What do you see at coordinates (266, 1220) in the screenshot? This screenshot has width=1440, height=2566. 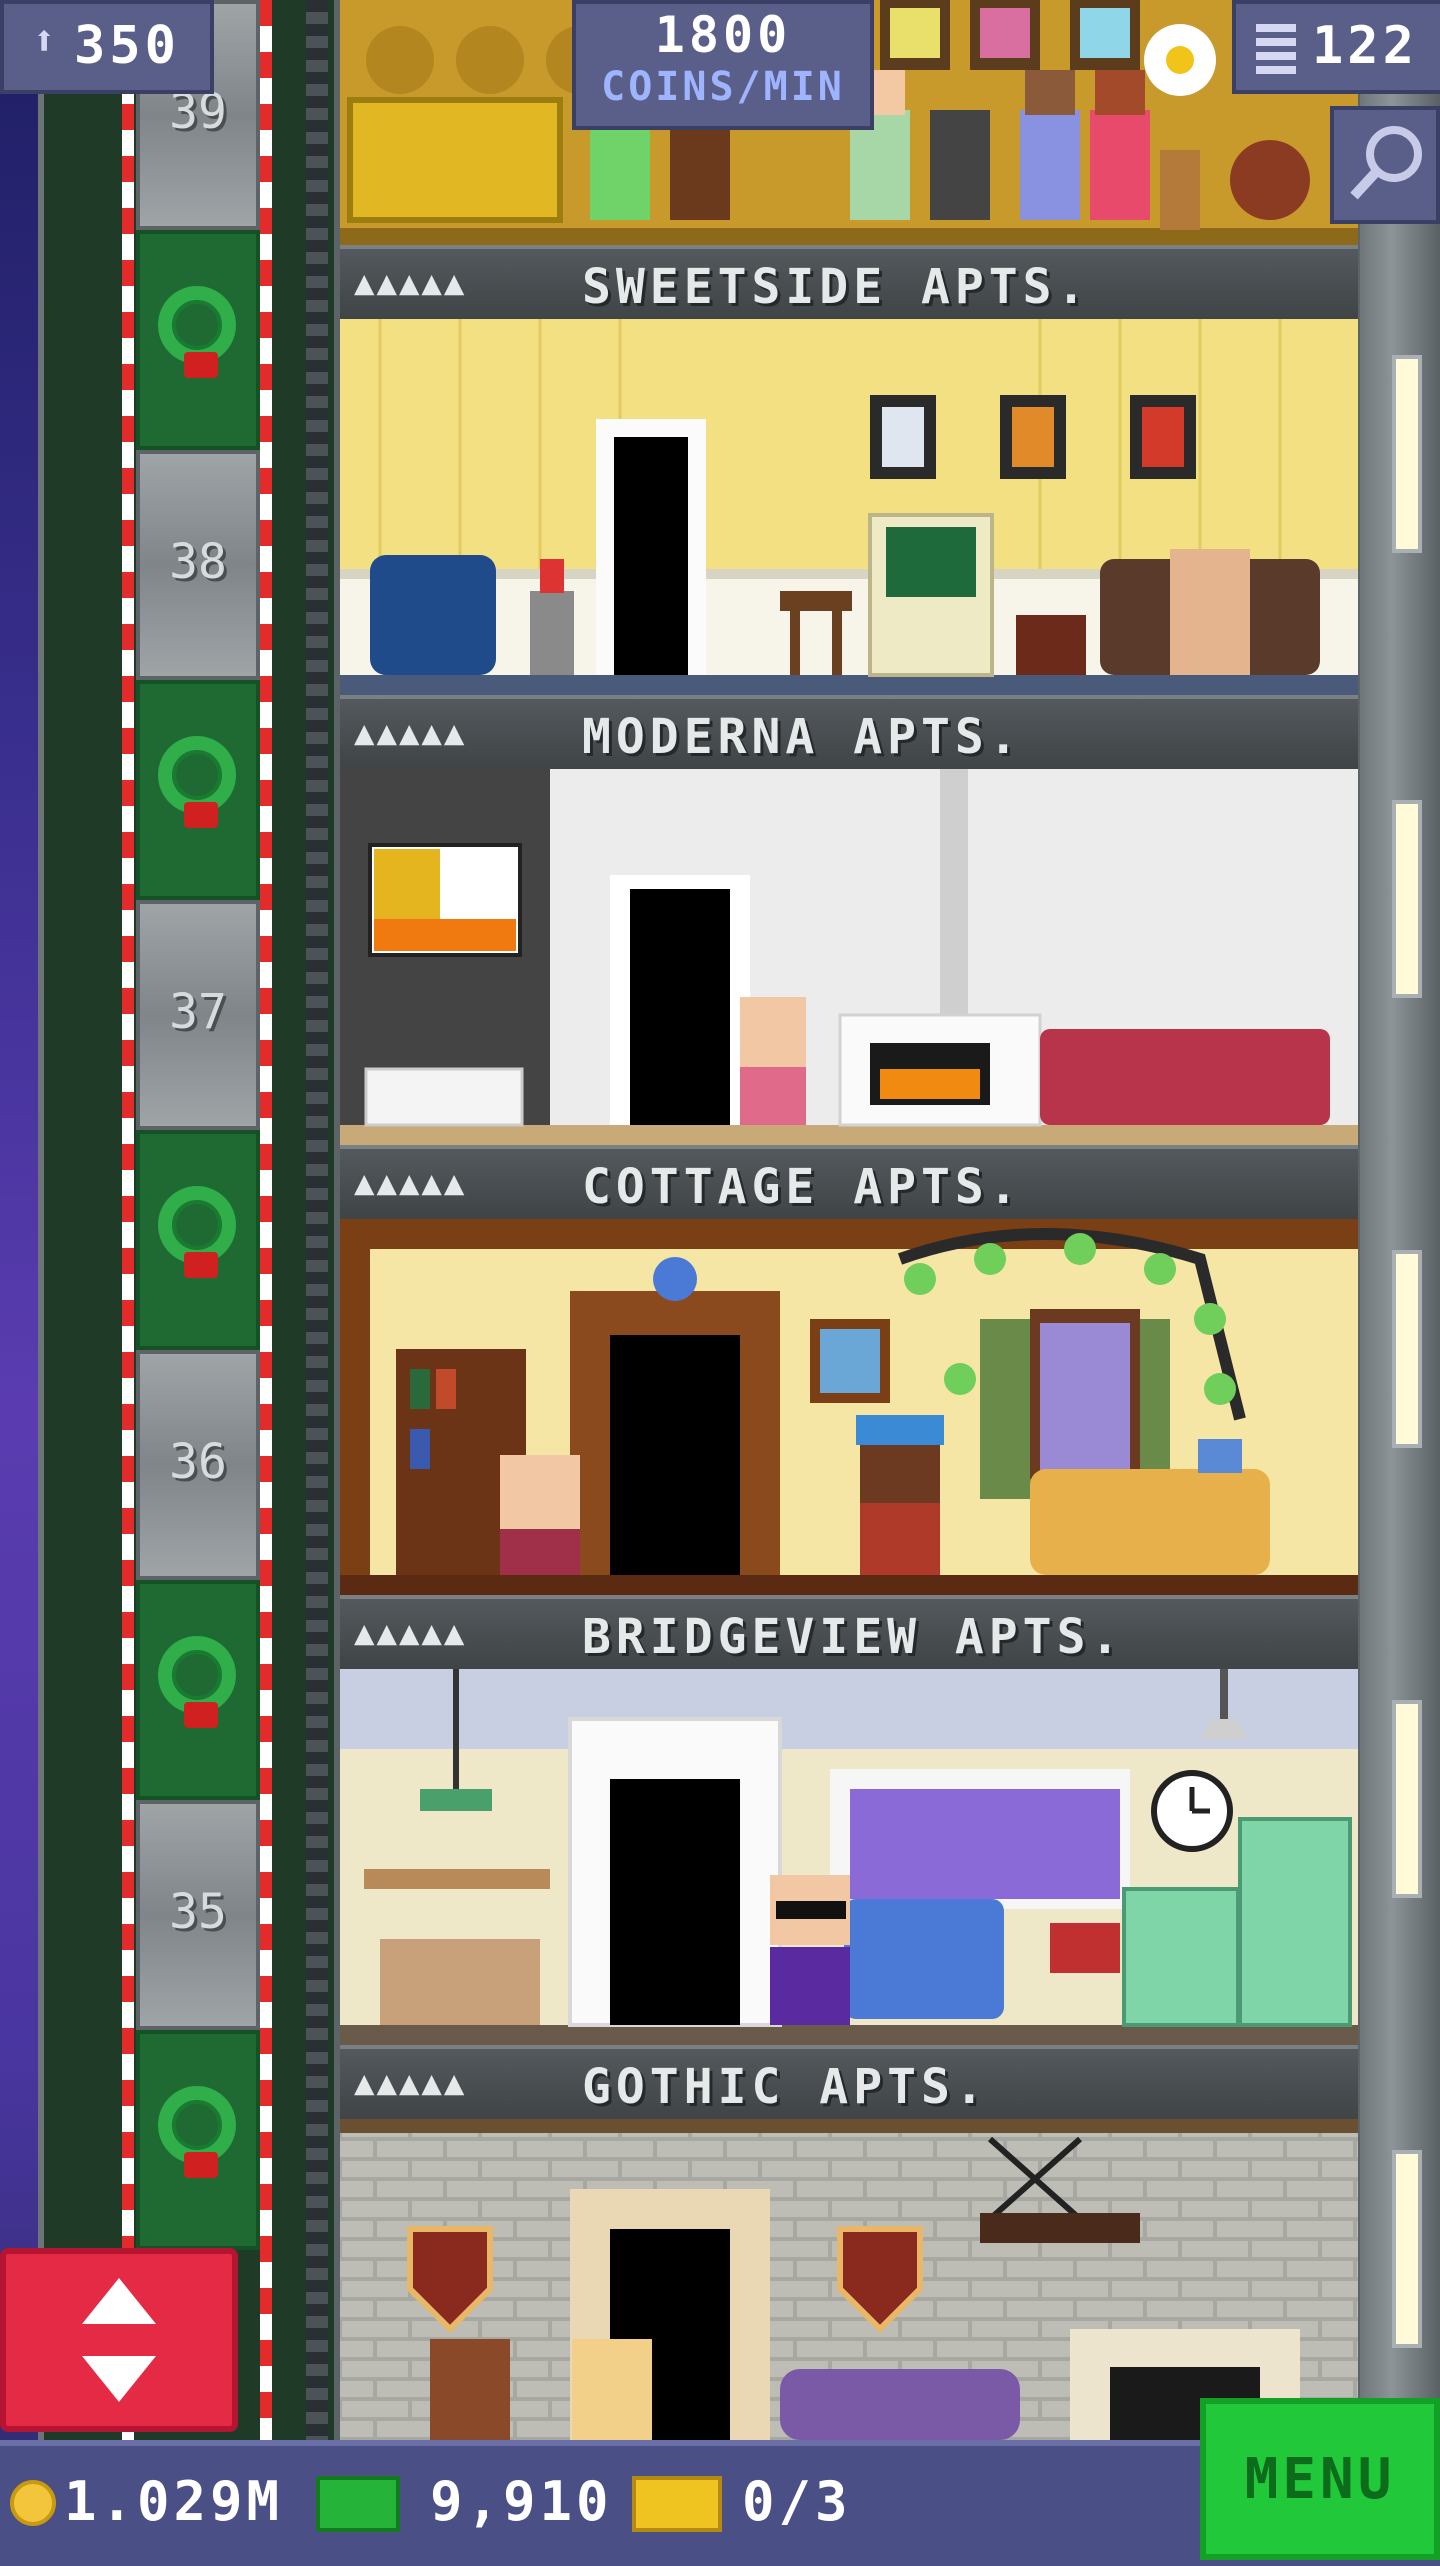 I see `candy-cane-rail-right` at bounding box center [266, 1220].